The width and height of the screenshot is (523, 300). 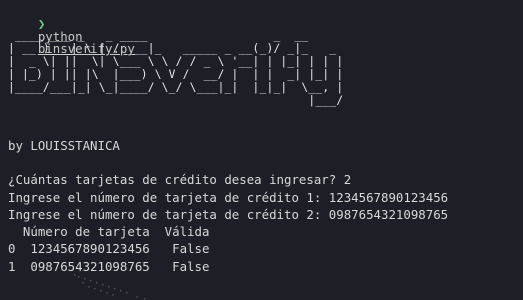 What do you see at coordinates (158, 35) in the screenshot?
I see `ascii-banner-line-1: ____ ___ _ _ ____ _ __` at bounding box center [158, 35].